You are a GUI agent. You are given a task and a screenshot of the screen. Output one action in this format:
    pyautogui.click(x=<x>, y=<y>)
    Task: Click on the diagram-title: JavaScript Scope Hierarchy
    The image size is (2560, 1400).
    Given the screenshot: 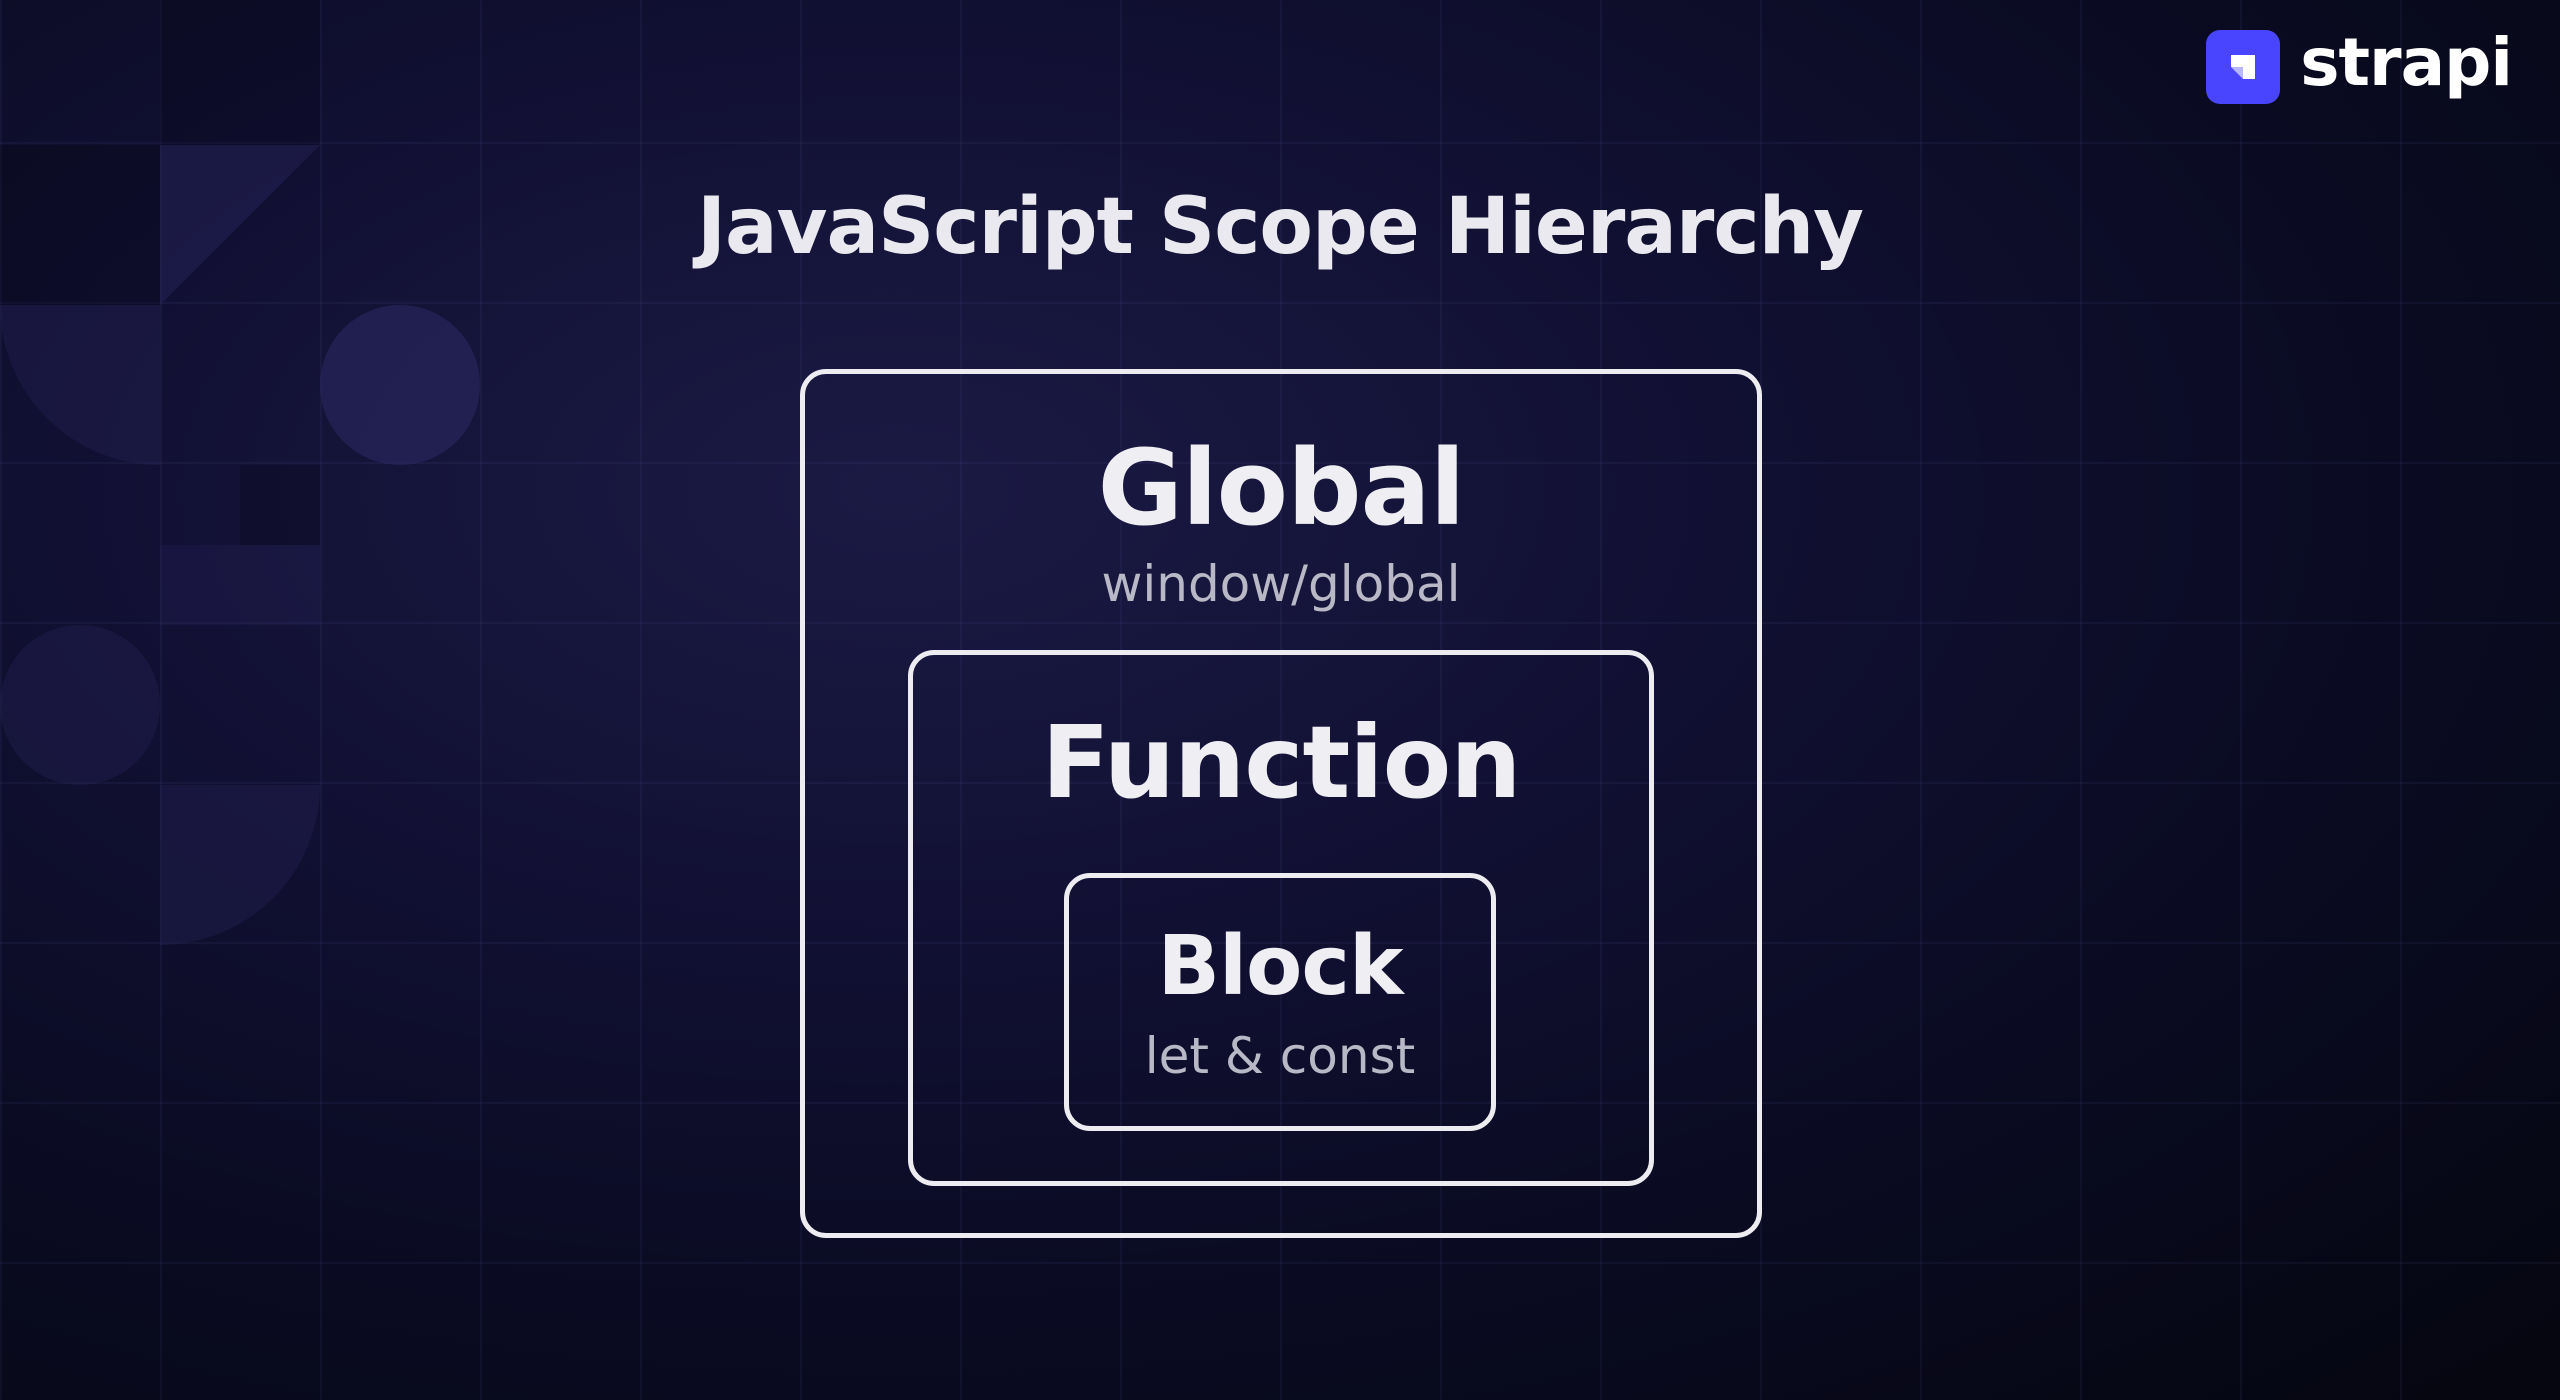 What is the action you would take?
    pyautogui.click(x=1280, y=227)
    